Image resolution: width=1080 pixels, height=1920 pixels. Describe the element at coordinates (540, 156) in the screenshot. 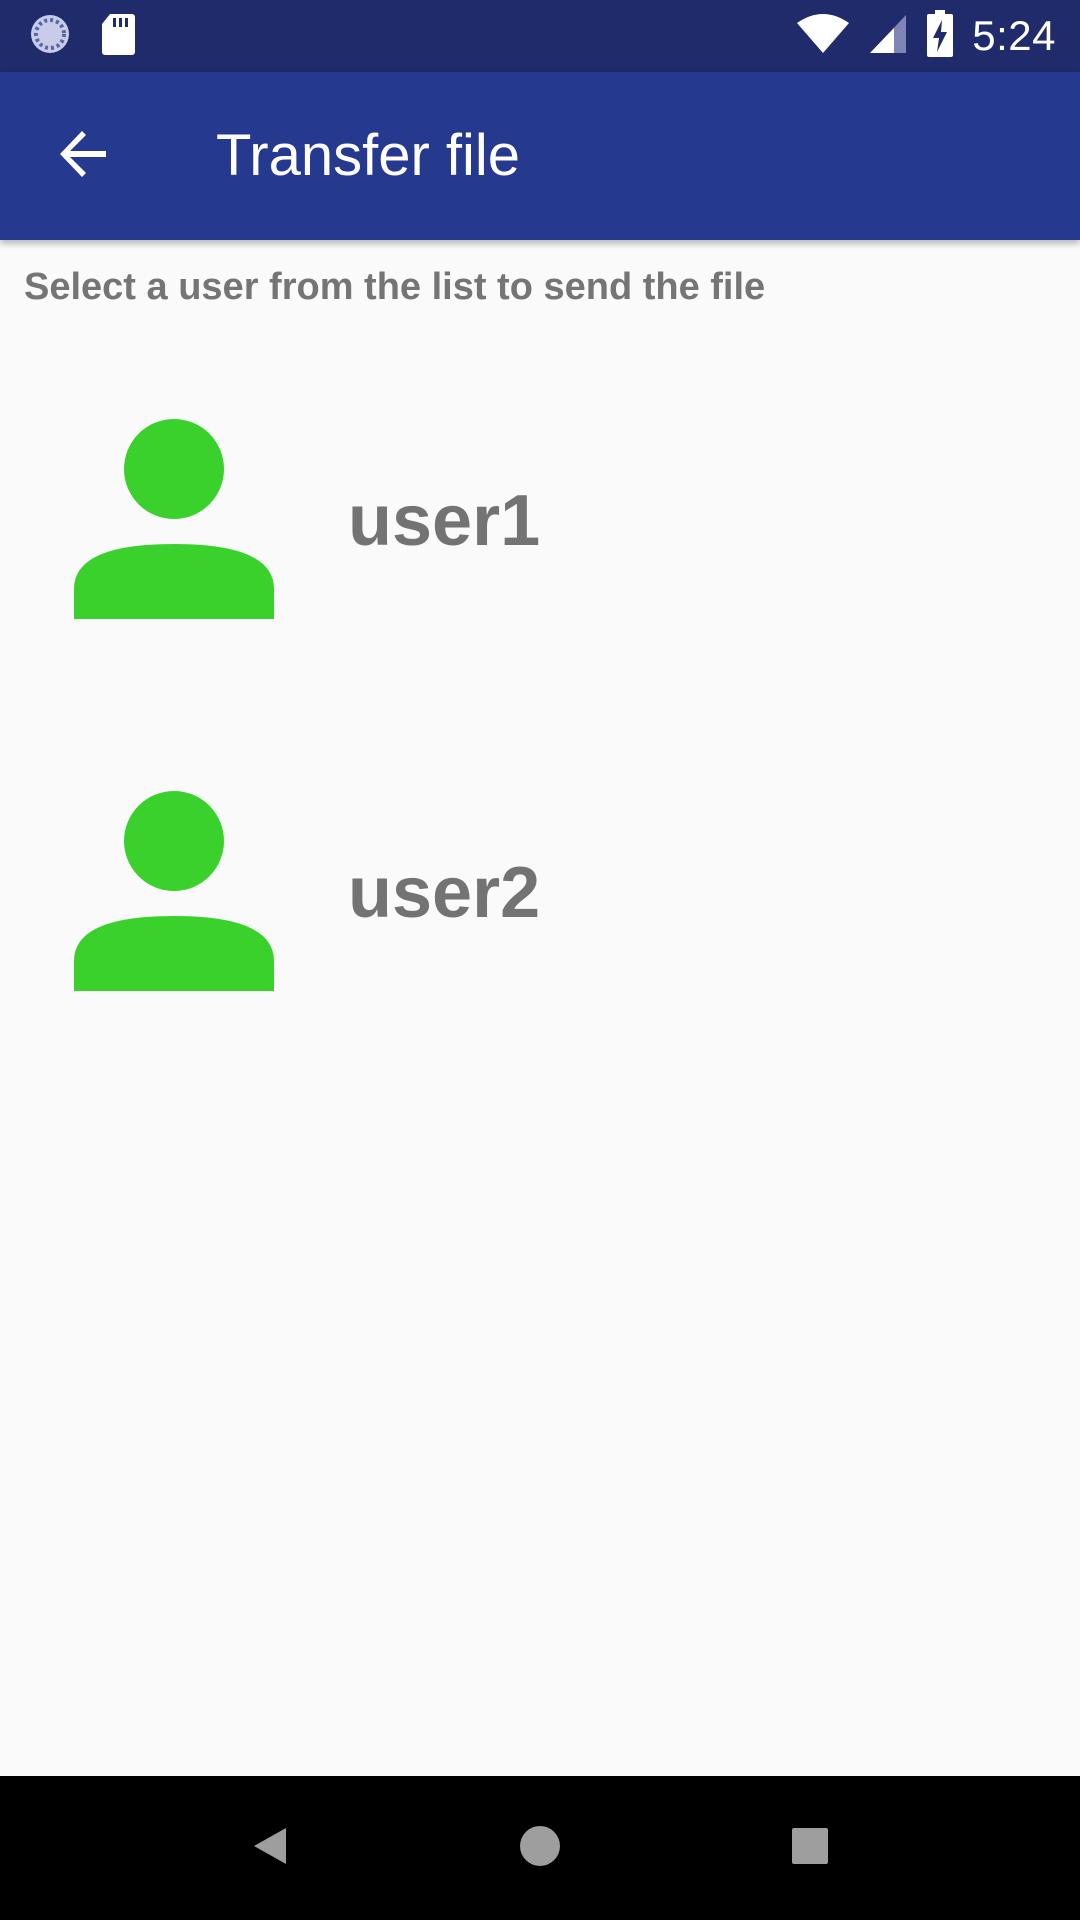

I see `app-bar: Transfer file` at that location.